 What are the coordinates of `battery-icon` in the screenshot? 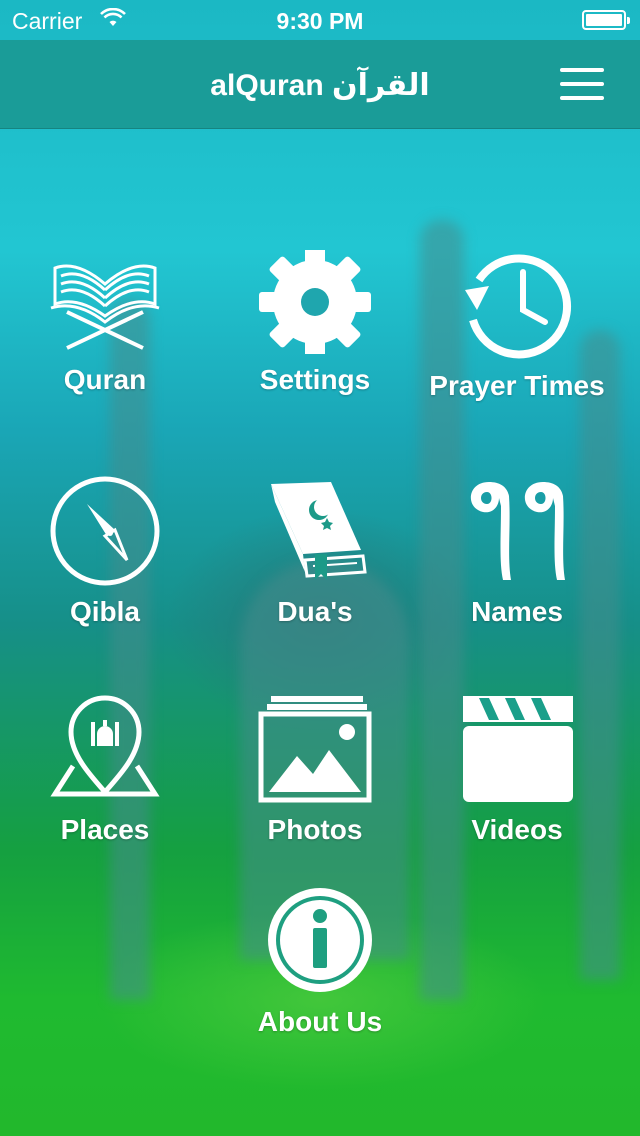 It's located at (606, 20).